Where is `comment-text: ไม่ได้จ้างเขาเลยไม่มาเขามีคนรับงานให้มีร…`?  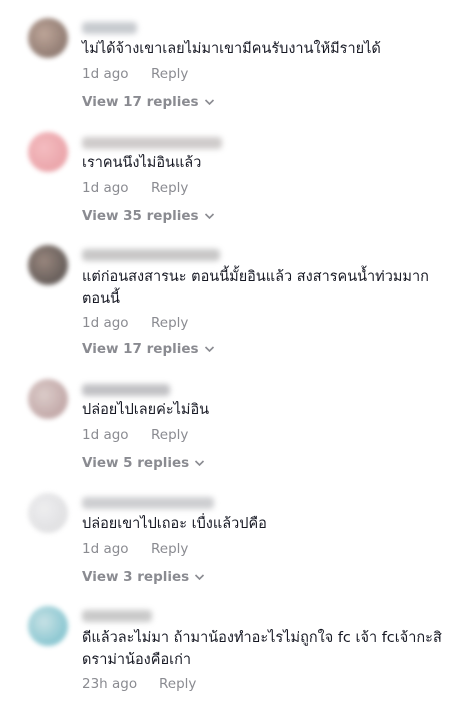 comment-text: ไม่ได้จ้างเขาเลยไม่มาเขามีคนรับงานให้มีร… is located at coordinates (231, 49).